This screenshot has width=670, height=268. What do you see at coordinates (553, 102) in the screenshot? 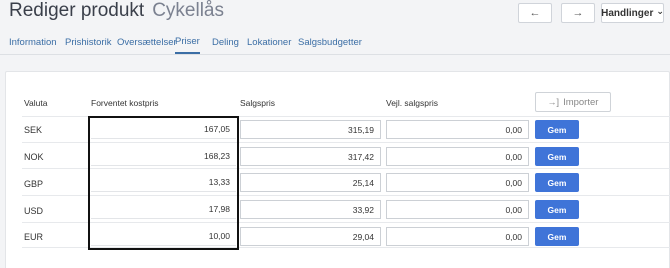
I see `import-icon: →]` at bounding box center [553, 102].